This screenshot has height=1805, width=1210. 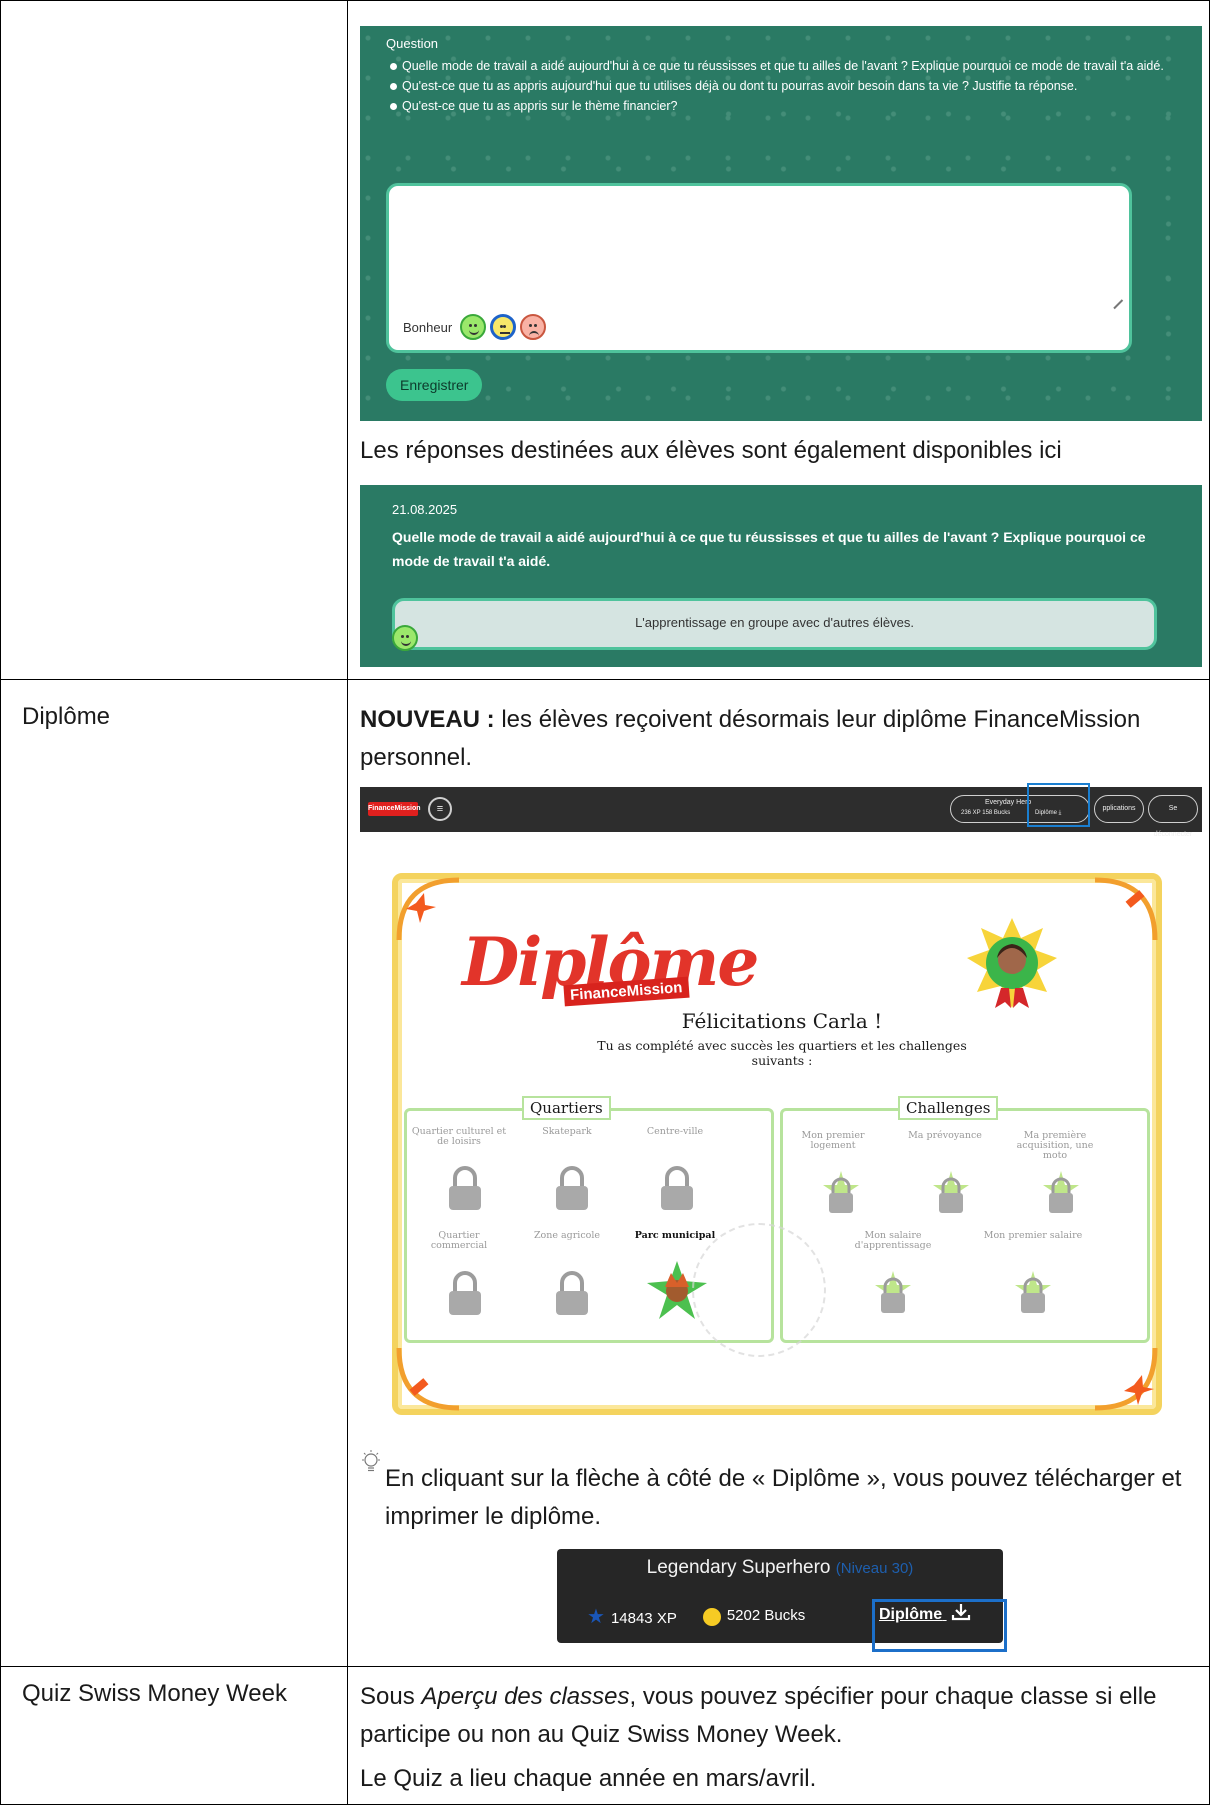 What do you see at coordinates (566, 1108) in the screenshot?
I see `quartiers-heading: Quartiers` at bounding box center [566, 1108].